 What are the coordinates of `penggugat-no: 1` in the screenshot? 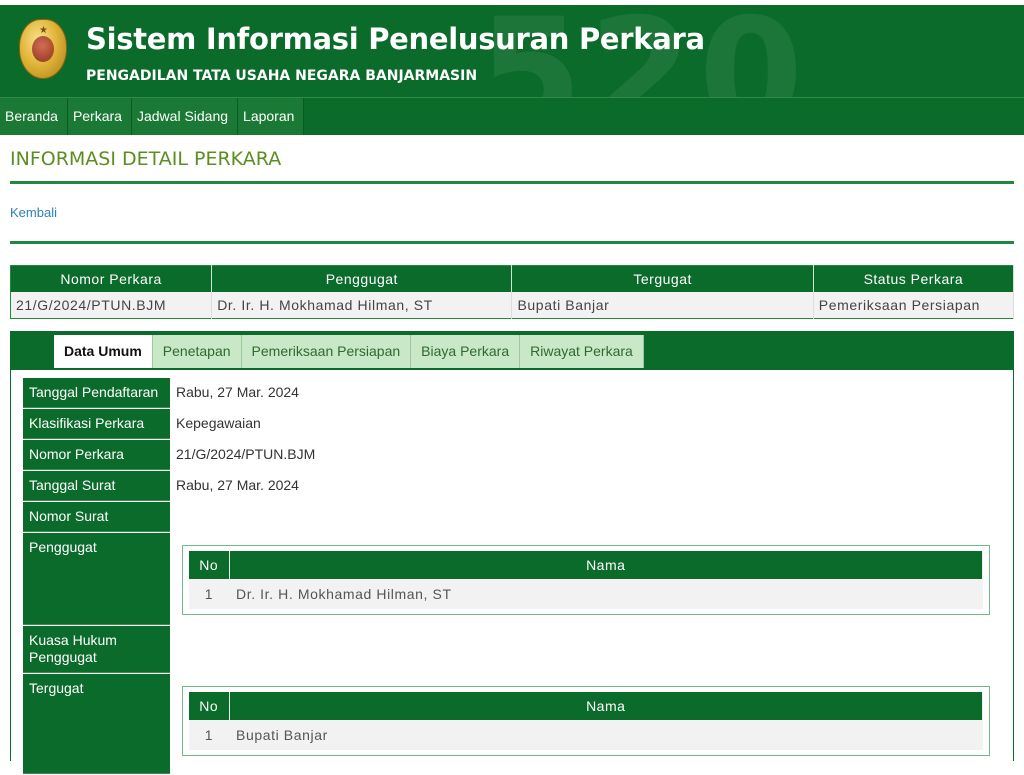 It's located at (209, 594).